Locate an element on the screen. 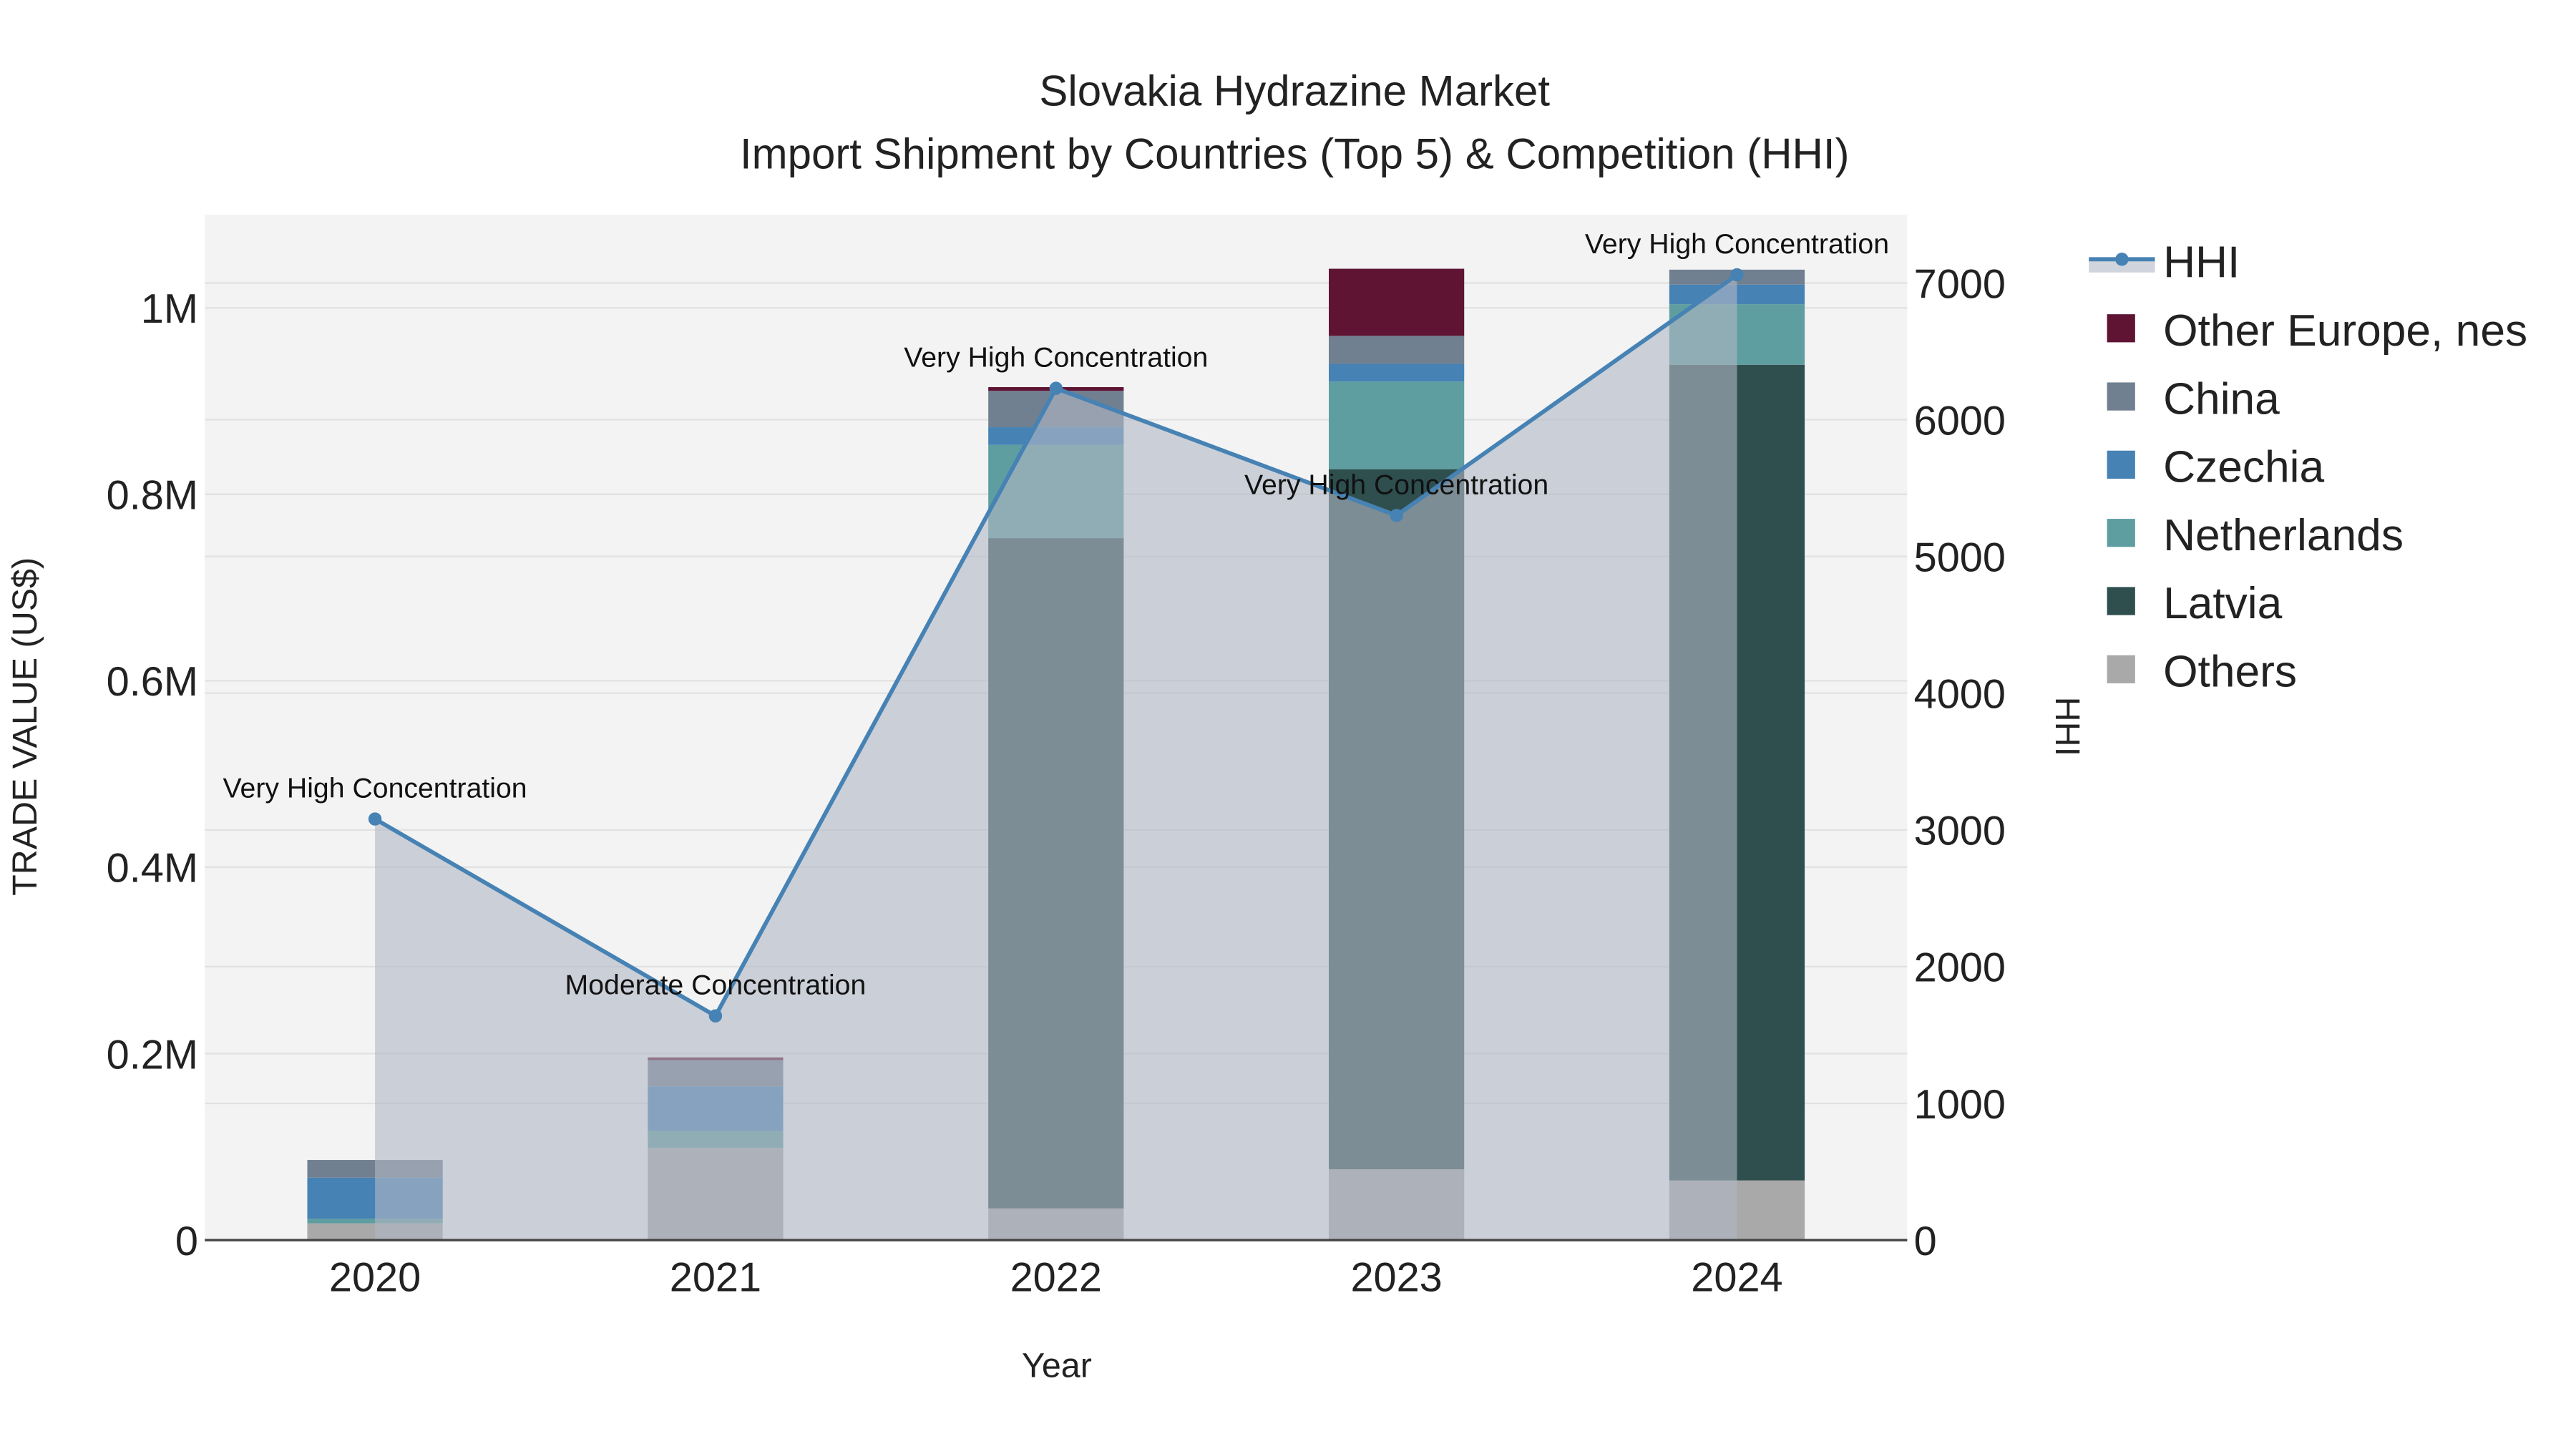 The height and width of the screenshot is (1449, 2576). y2-tick-label: 0 is located at coordinates (1925, 1241).